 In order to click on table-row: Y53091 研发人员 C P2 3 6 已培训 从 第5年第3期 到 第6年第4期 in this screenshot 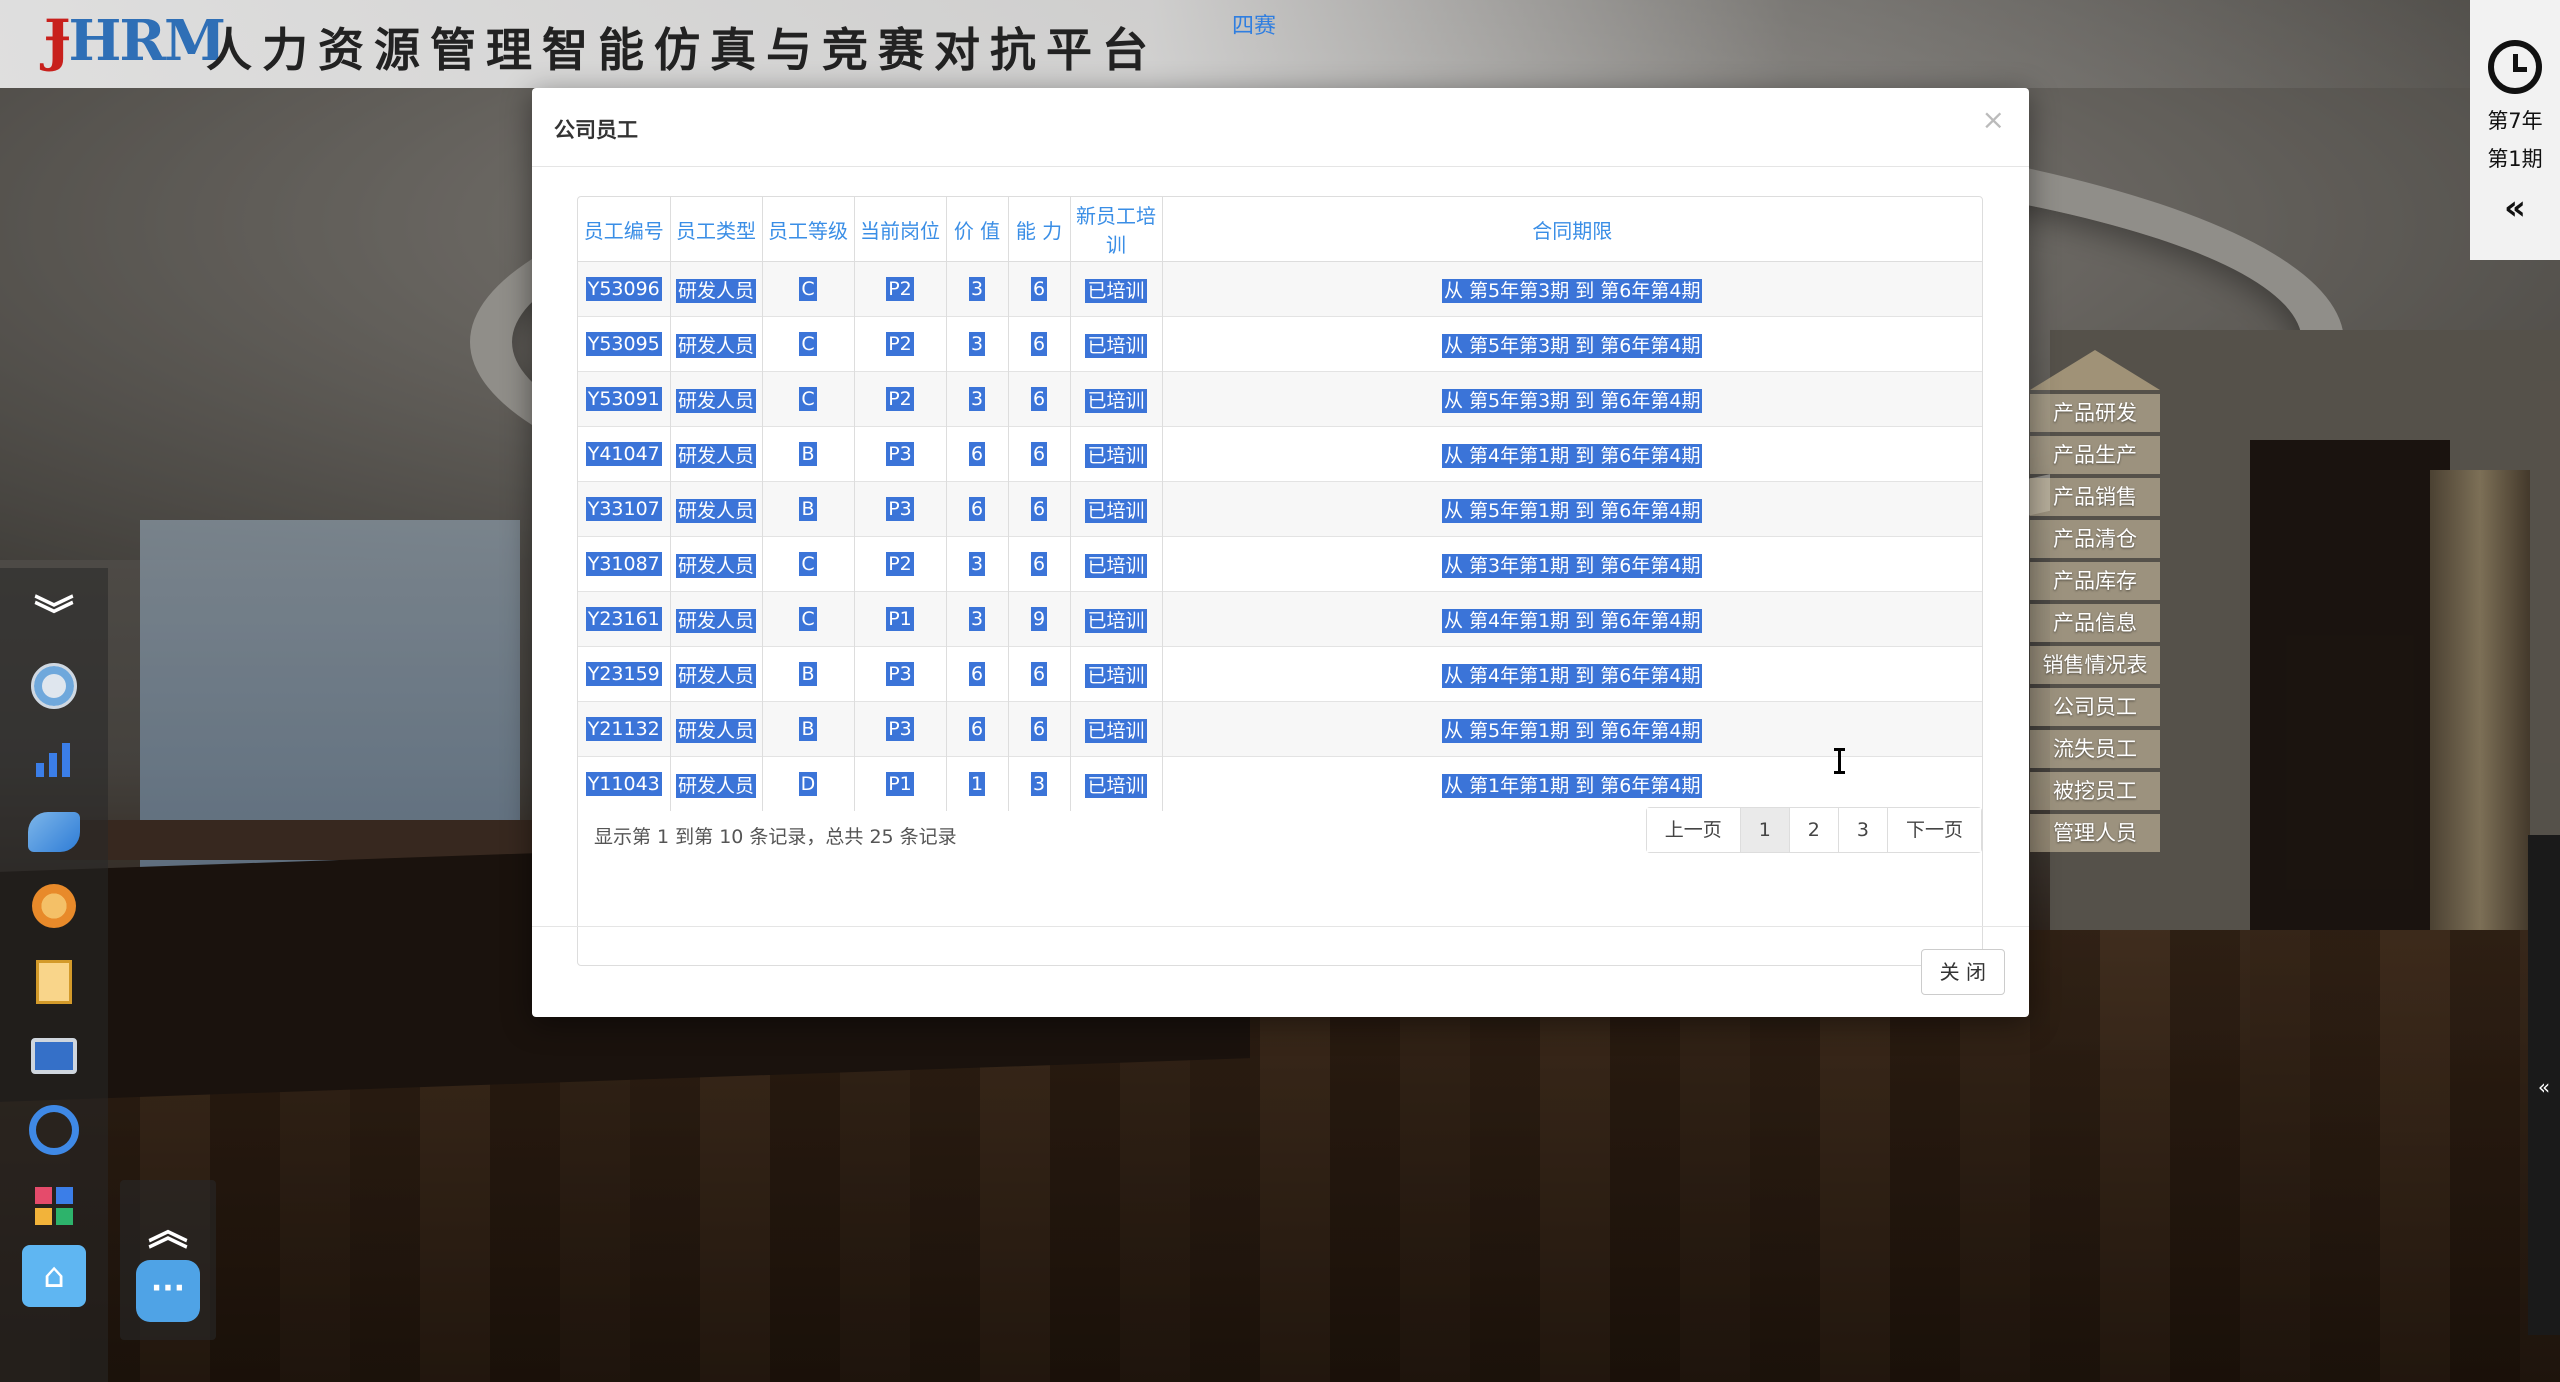, I will do `click(1280, 399)`.